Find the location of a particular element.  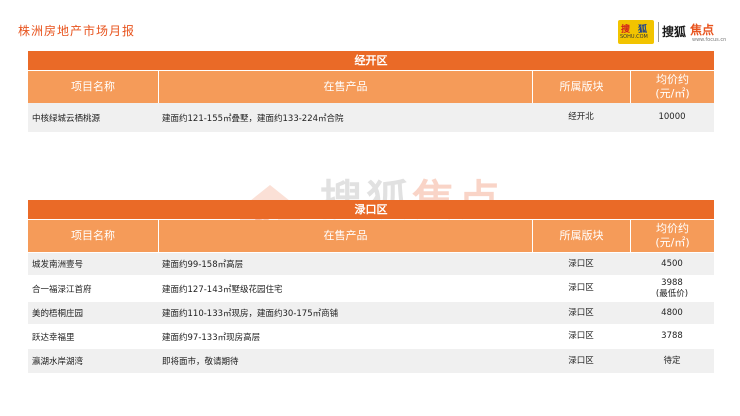

project-name: 合一福渌江首府 is located at coordinates (62, 289).